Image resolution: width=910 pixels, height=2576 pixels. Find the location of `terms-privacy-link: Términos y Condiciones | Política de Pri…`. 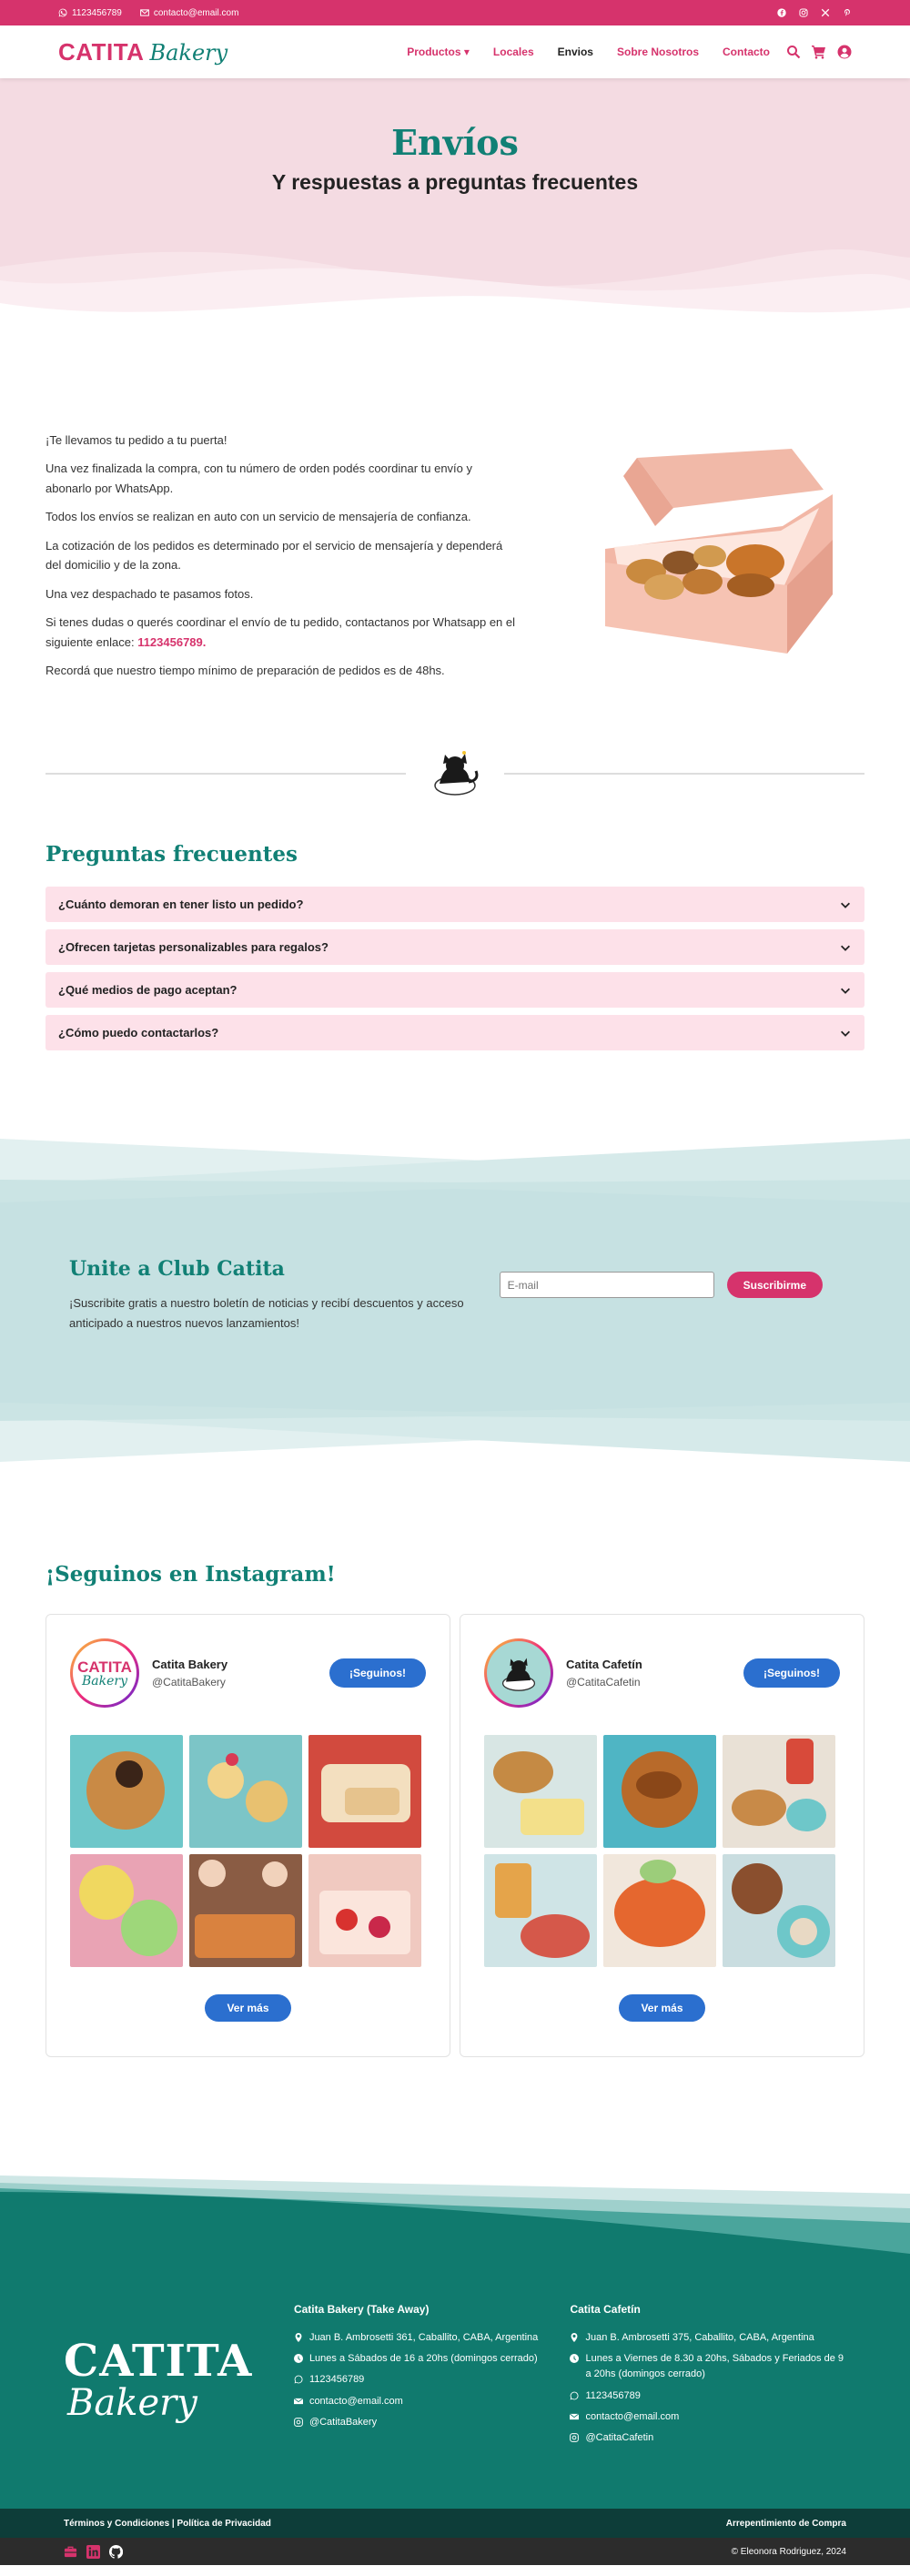

terms-privacy-link: Términos y Condiciones | Política de Pri… is located at coordinates (167, 2524).